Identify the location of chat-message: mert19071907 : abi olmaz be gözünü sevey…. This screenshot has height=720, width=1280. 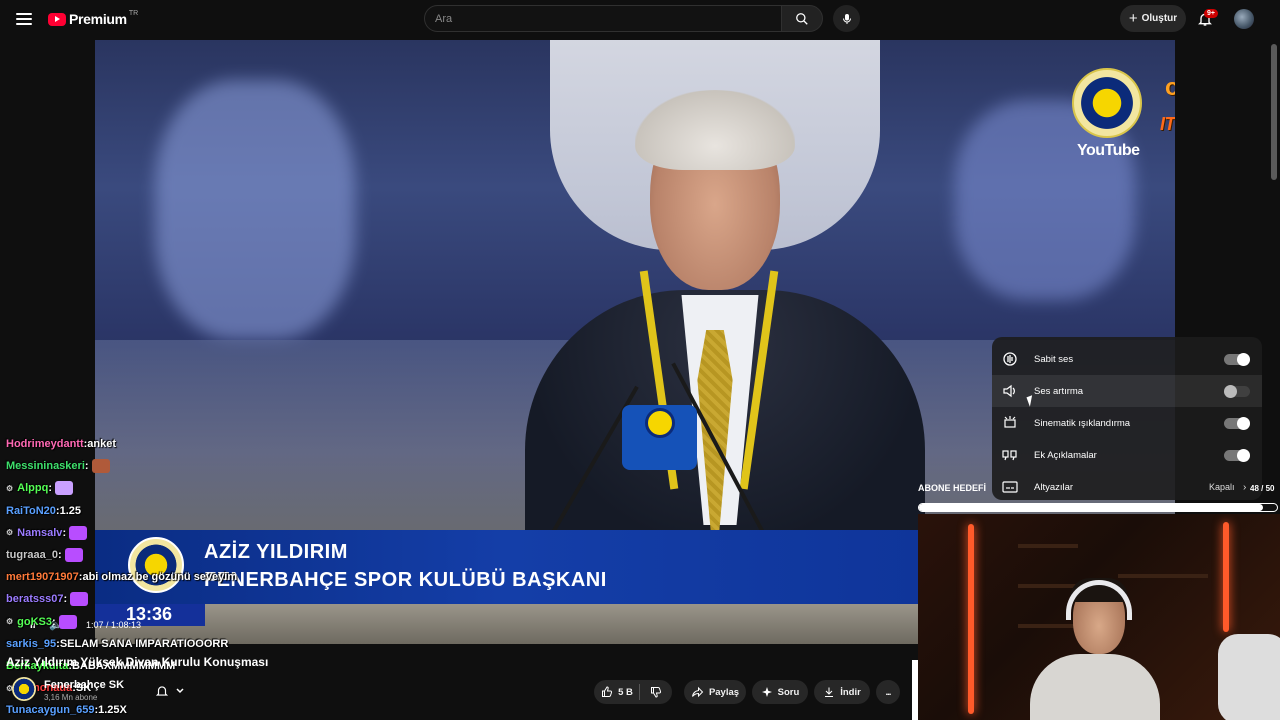
(150, 577).